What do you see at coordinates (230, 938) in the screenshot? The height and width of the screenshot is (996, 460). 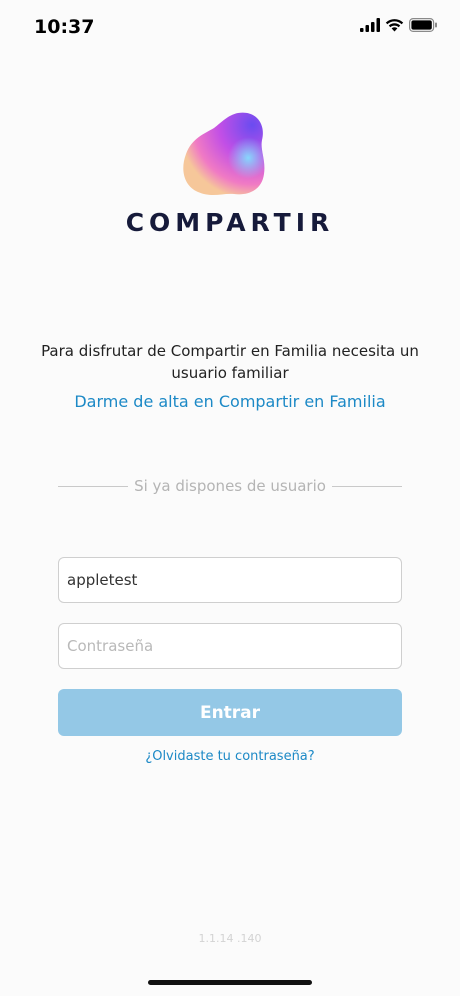 I see `app-version: 1.1.14 .140` at bounding box center [230, 938].